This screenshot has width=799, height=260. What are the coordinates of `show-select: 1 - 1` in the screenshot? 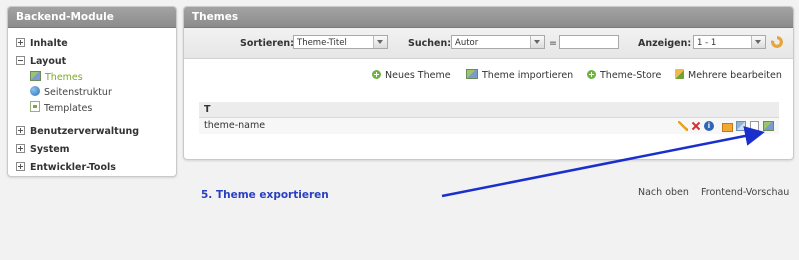 It's located at (729, 42).